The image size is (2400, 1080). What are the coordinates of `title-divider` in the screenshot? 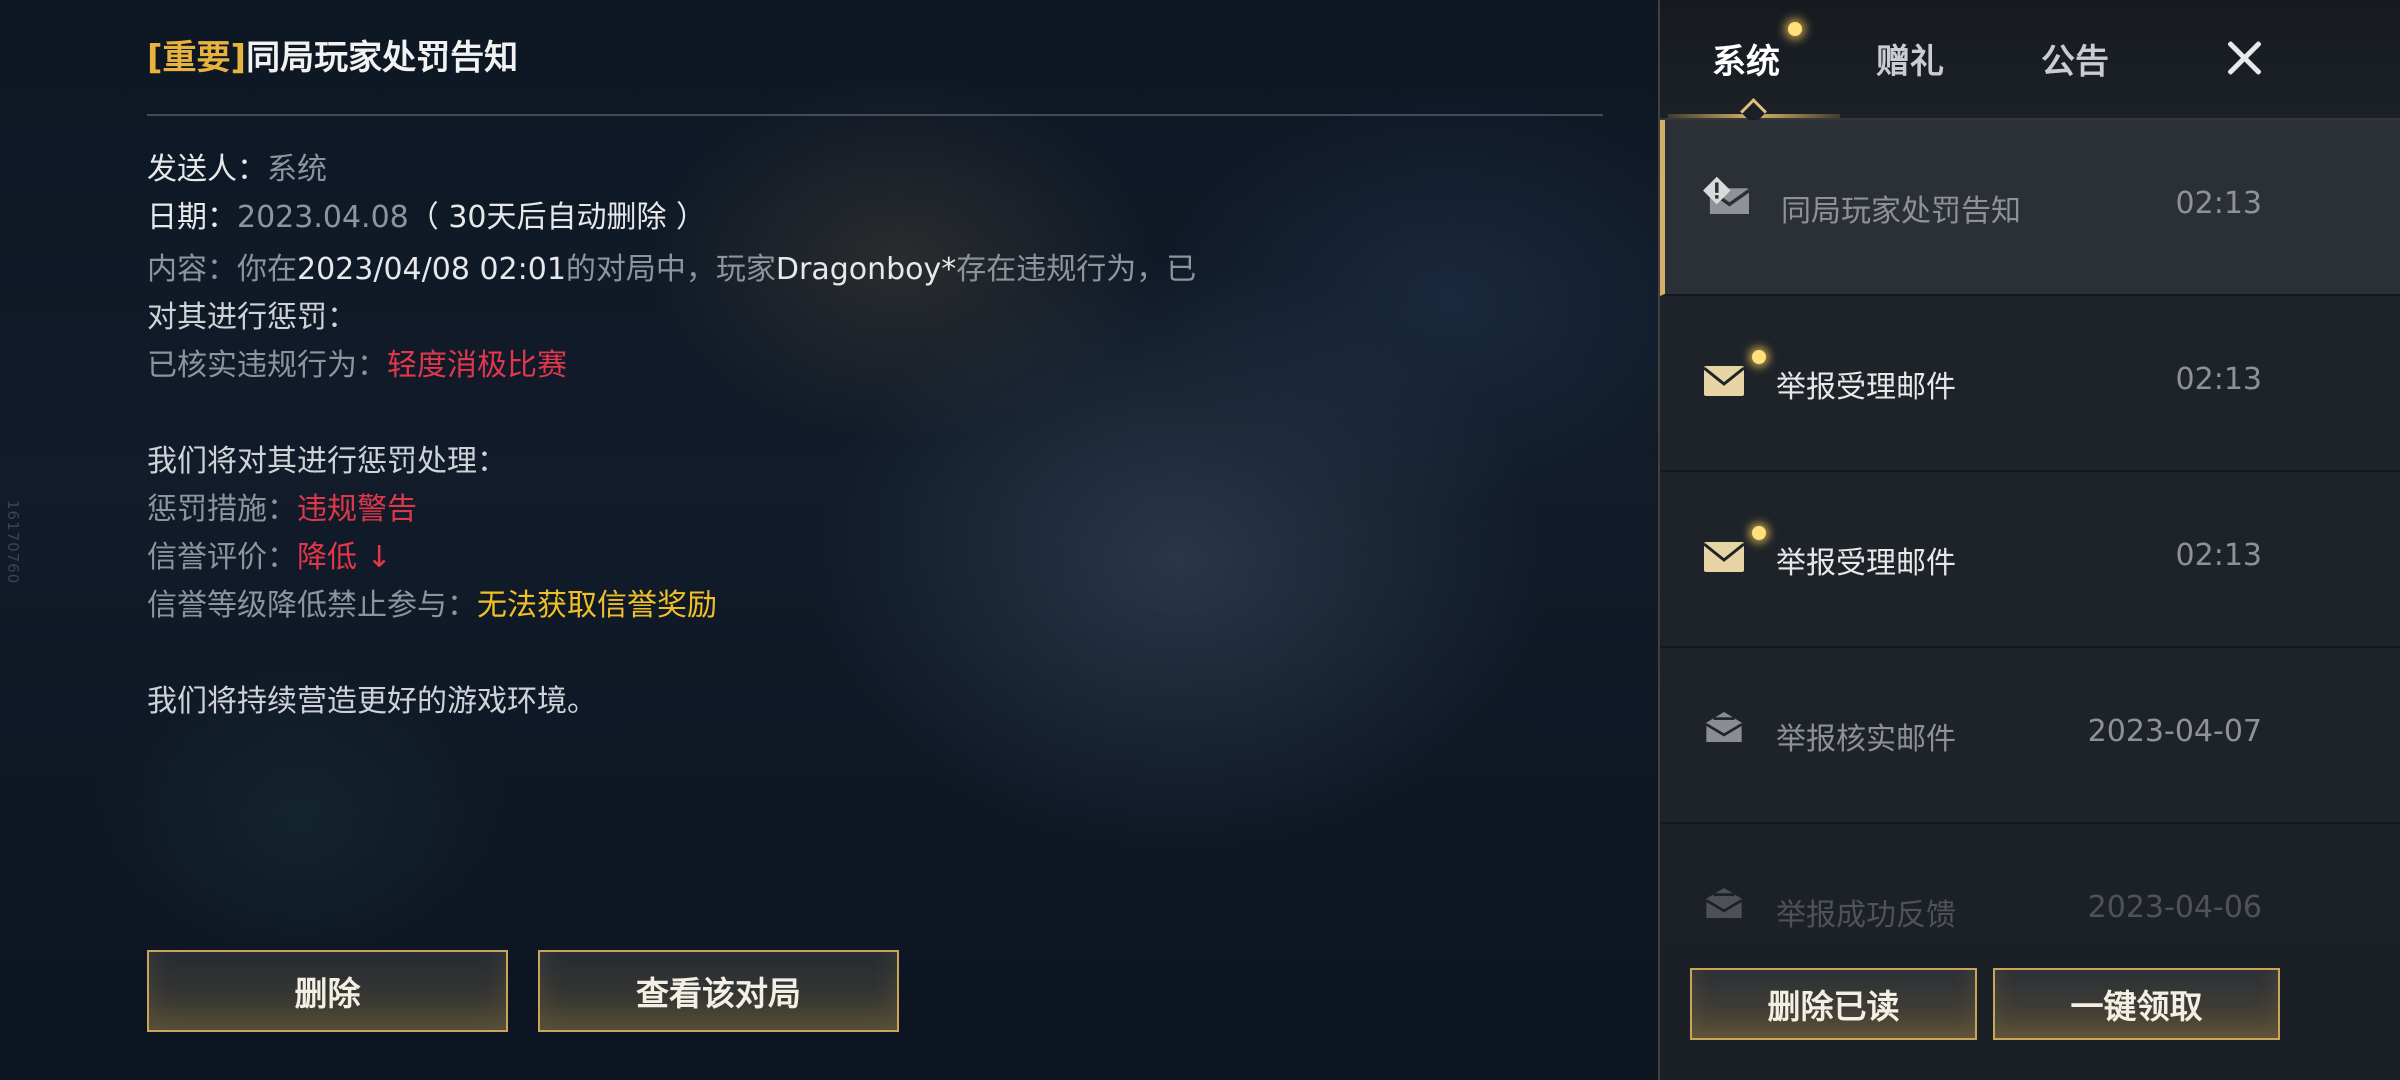 It's located at (875, 115).